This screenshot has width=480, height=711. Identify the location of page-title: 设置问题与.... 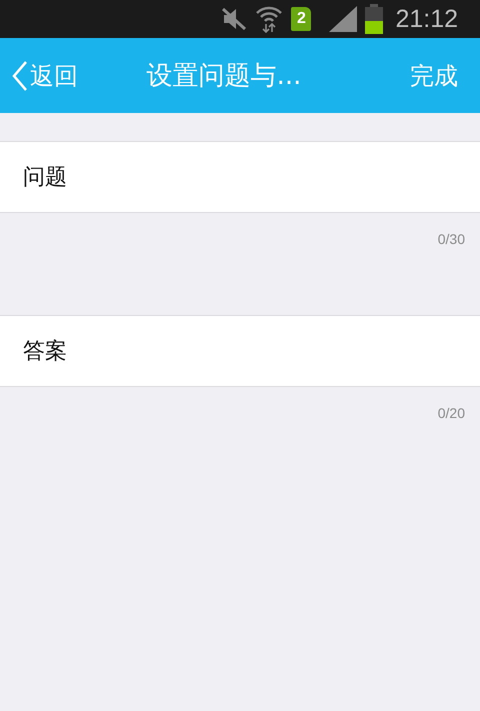
(224, 76).